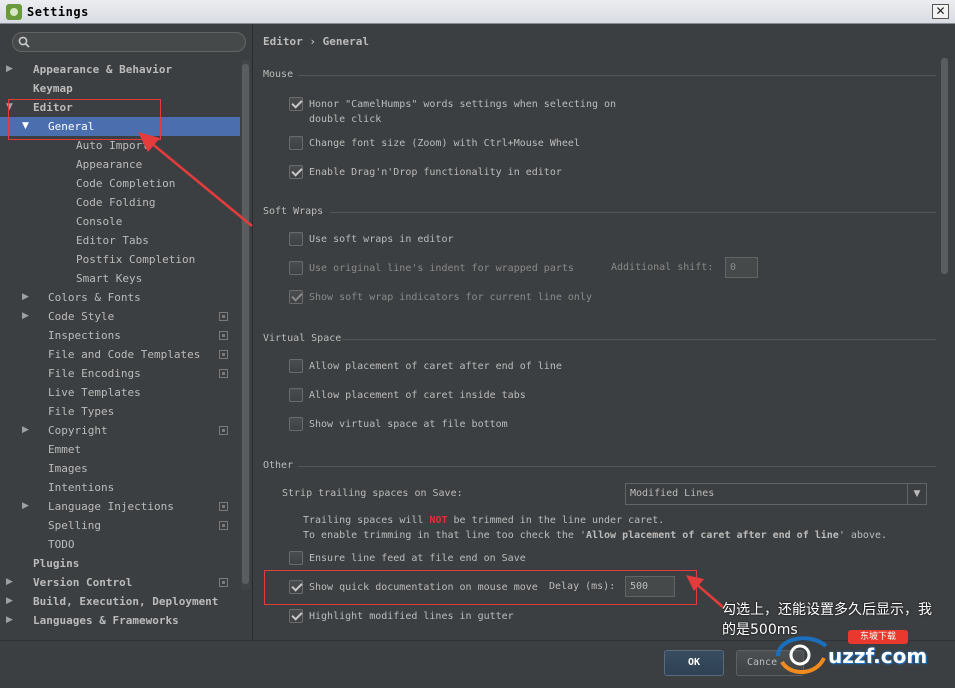 The image size is (955, 688). What do you see at coordinates (120, 563) in the screenshot?
I see `sidebar-item-plugins: Plugins` at bounding box center [120, 563].